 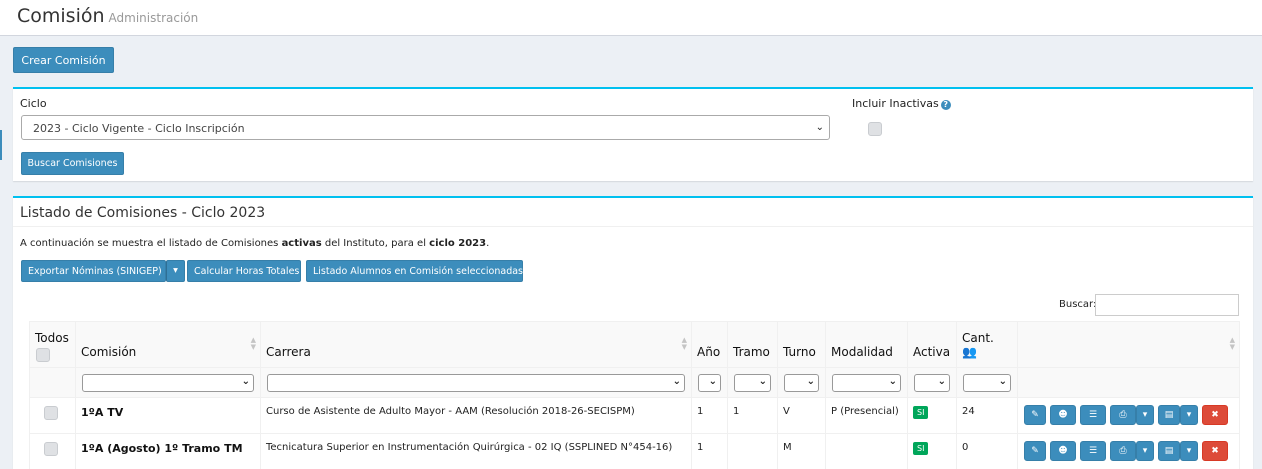 What do you see at coordinates (52, 382) in the screenshot?
I see `filter-cell-empty` at bounding box center [52, 382].